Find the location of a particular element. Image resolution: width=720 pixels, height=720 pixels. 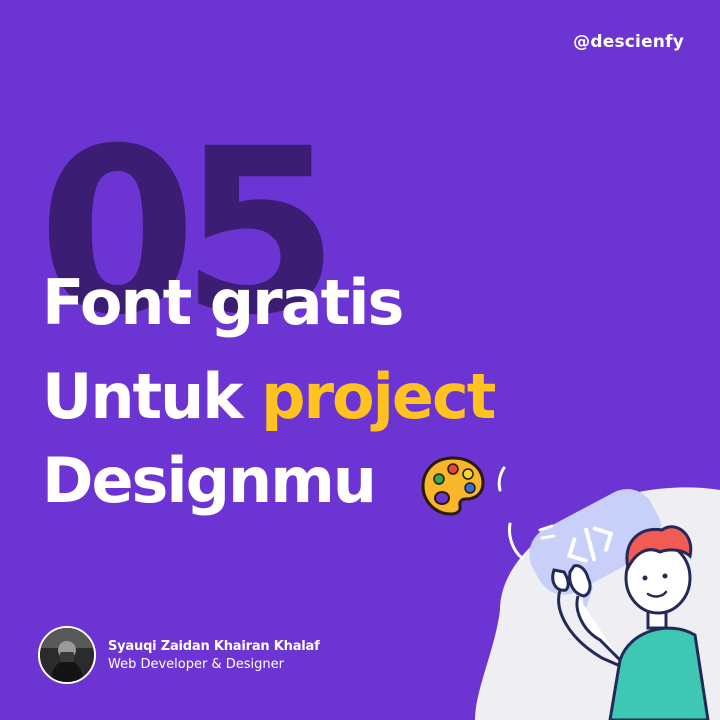

headline-plain-word: Untuk is located at coordinates (142, 396).